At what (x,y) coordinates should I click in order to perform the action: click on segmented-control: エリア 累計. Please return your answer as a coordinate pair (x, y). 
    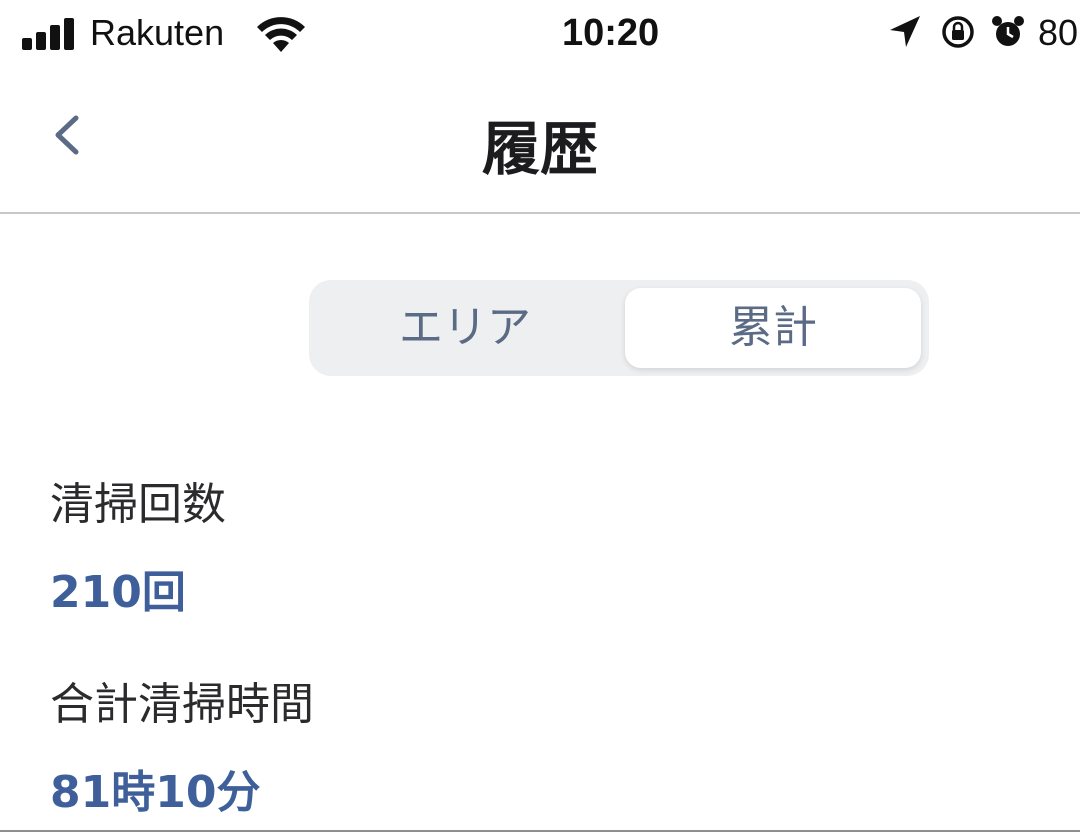
    Looking at the image, I should click on (619, 328).